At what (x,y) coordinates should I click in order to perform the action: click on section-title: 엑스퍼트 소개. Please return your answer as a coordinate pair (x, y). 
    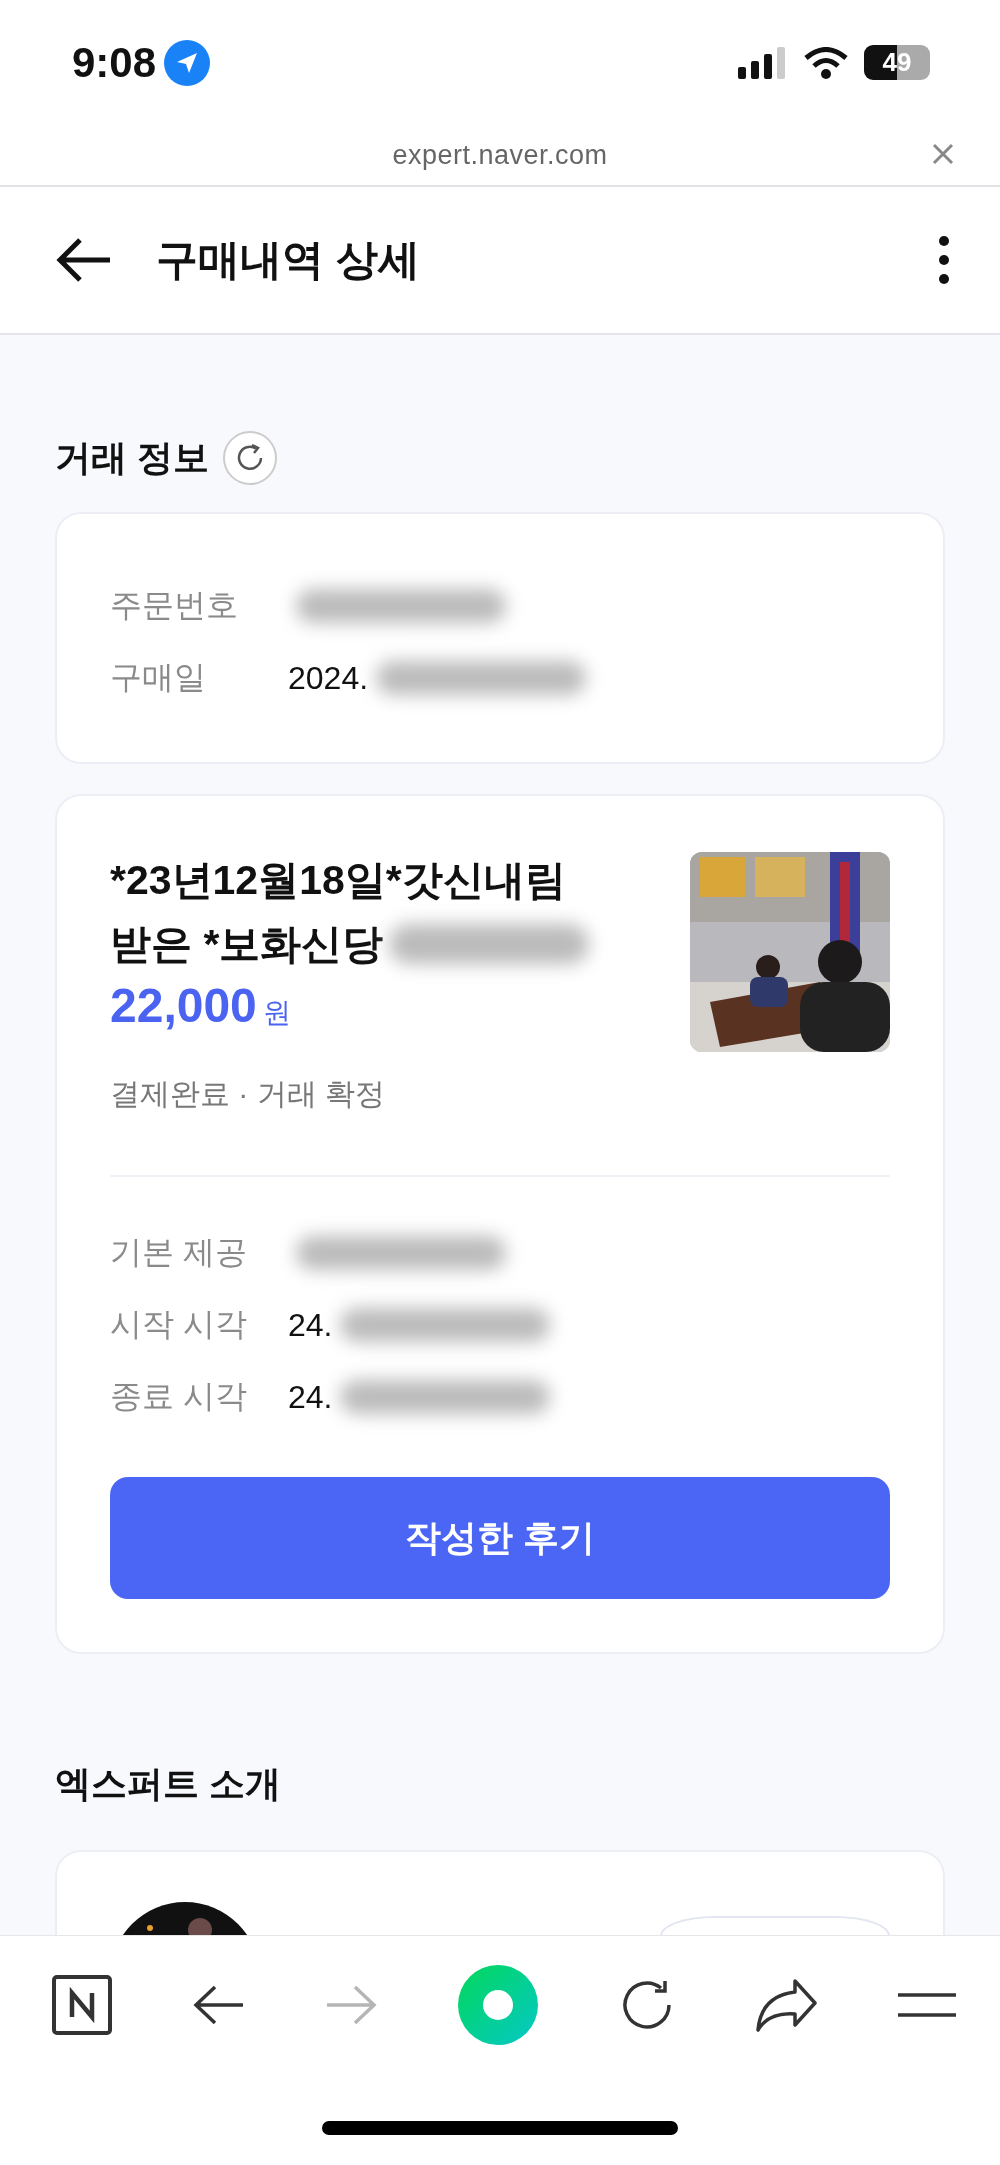
    Looking at the image, I should click on (168, 1783).